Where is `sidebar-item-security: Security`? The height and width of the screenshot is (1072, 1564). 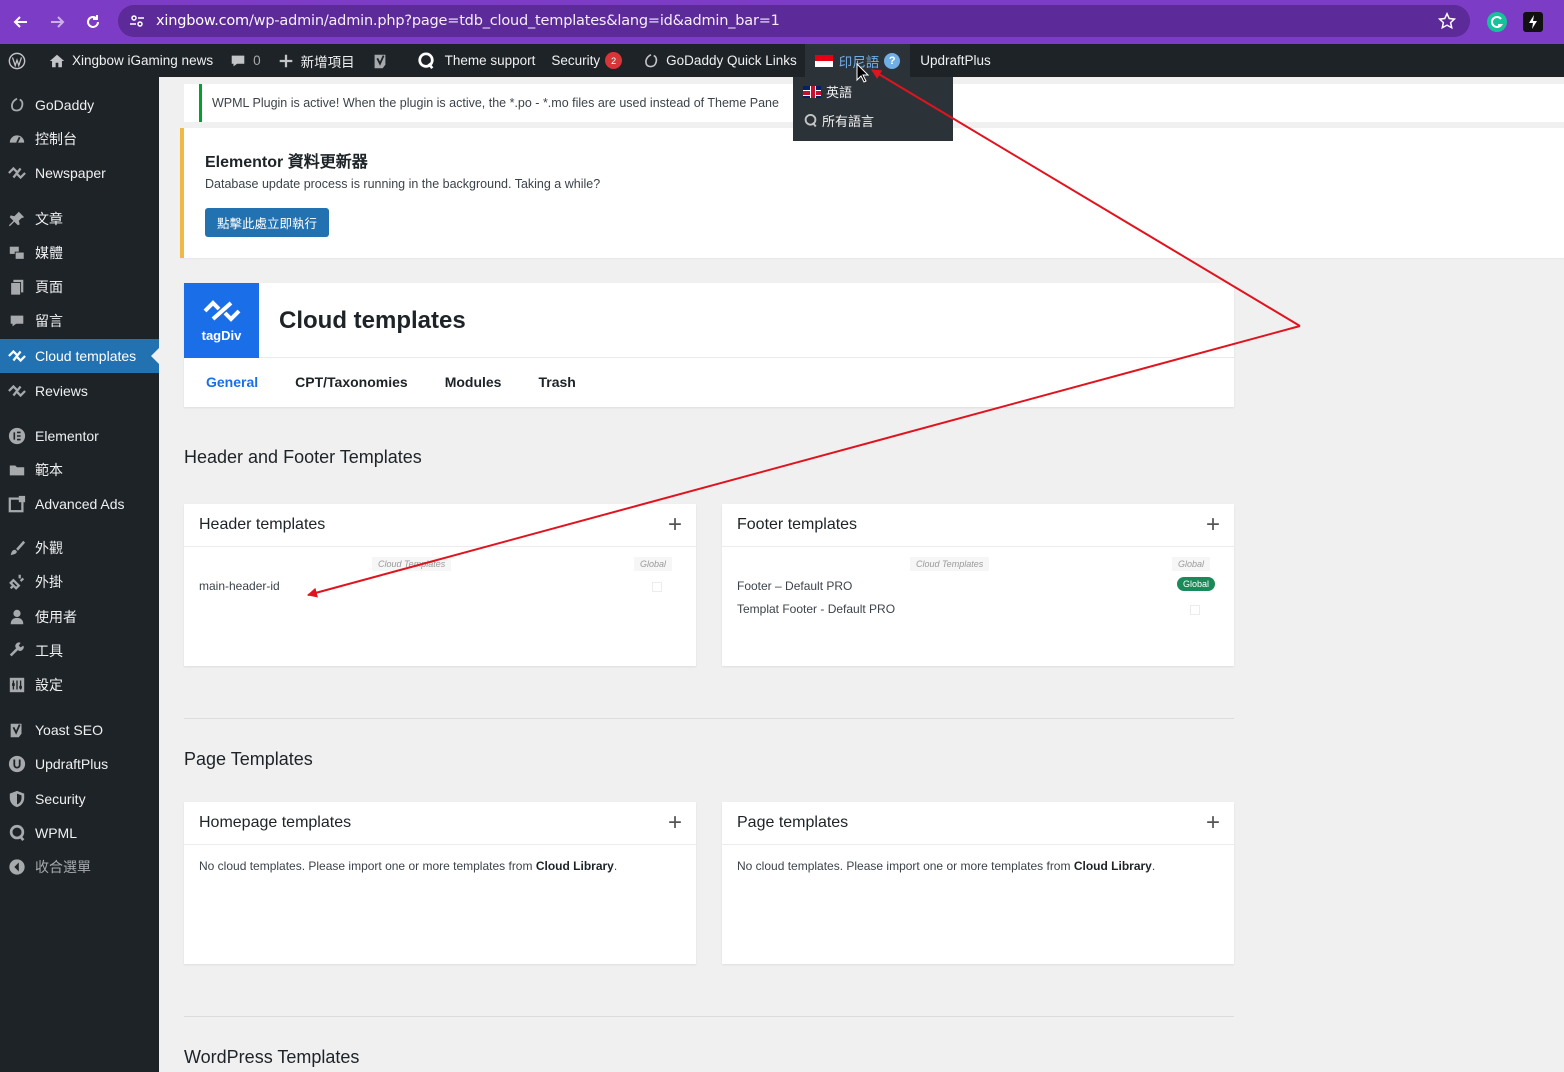
sidebar-item-security: Security is located at coordinates (79, 799).